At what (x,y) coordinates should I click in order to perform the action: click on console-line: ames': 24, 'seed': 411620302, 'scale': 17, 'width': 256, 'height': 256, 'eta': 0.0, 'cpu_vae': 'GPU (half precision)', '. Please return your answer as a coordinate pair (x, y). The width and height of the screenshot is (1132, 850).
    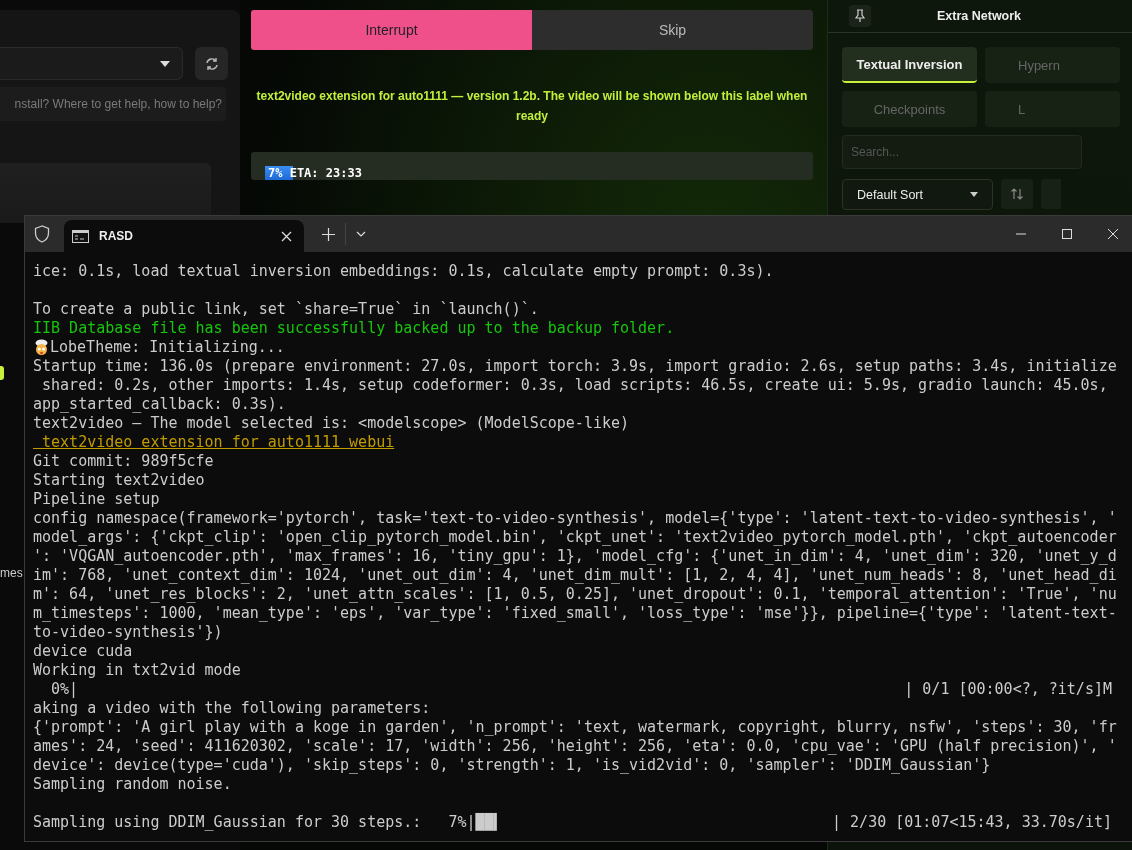
    Looking at the image, I should click on (575, 746).